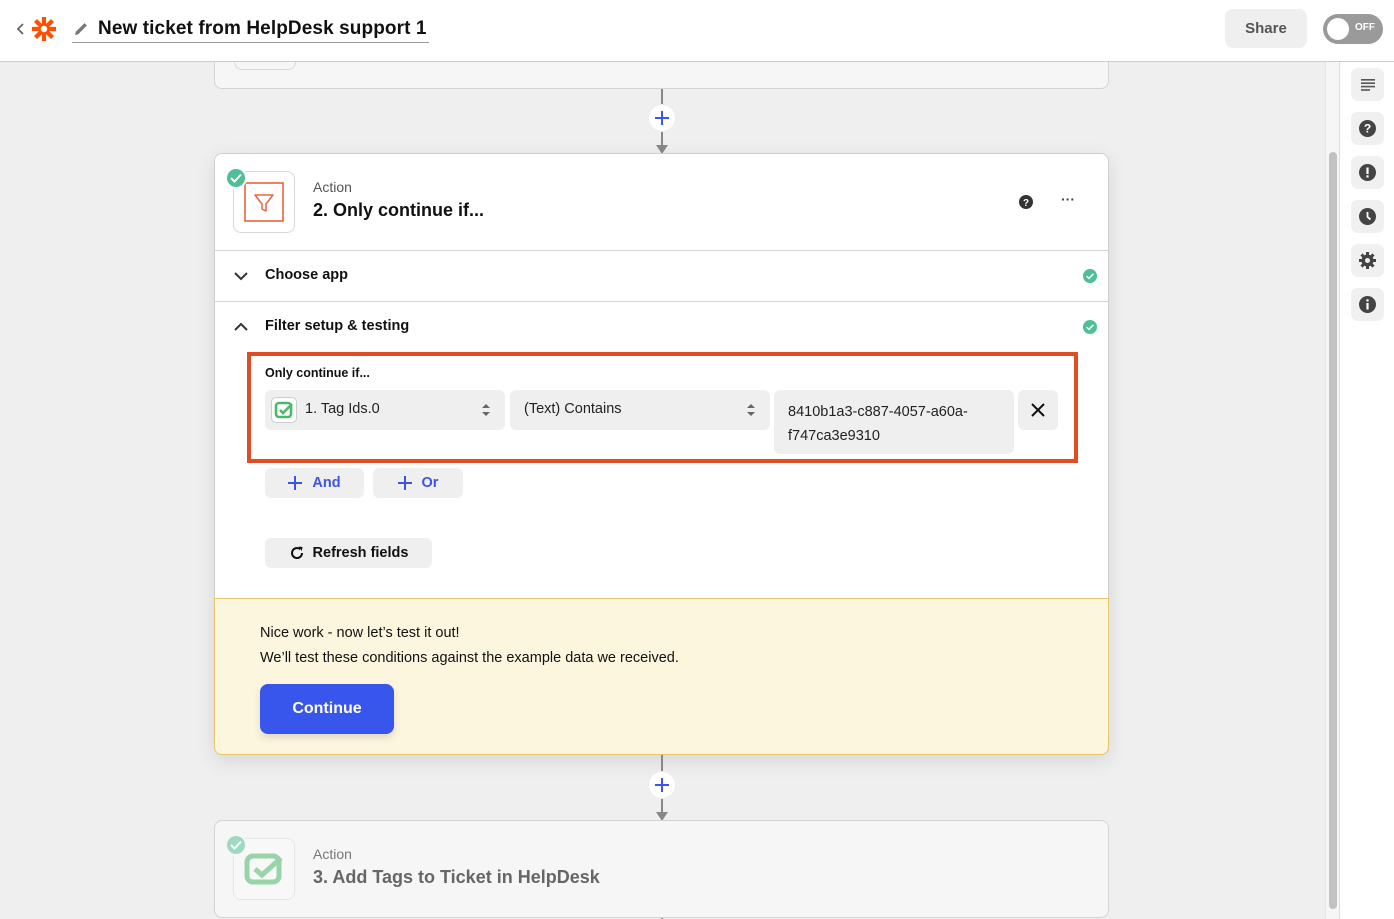 Image resolution: width=1394 pixels, height=919 pixels. What do you see at coordinates (418, 483) in the screenshot?
I see `add-or-condition-button: Or` at bounding box center [418, 483].